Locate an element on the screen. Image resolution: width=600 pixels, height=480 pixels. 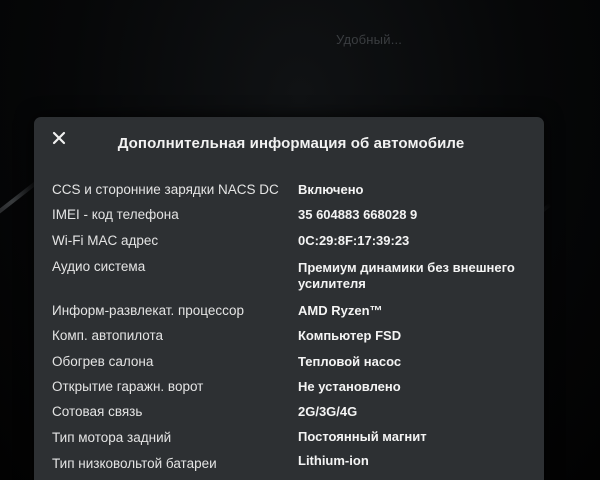
info-label: Сотовая связь is located at coordinates (97, 411).